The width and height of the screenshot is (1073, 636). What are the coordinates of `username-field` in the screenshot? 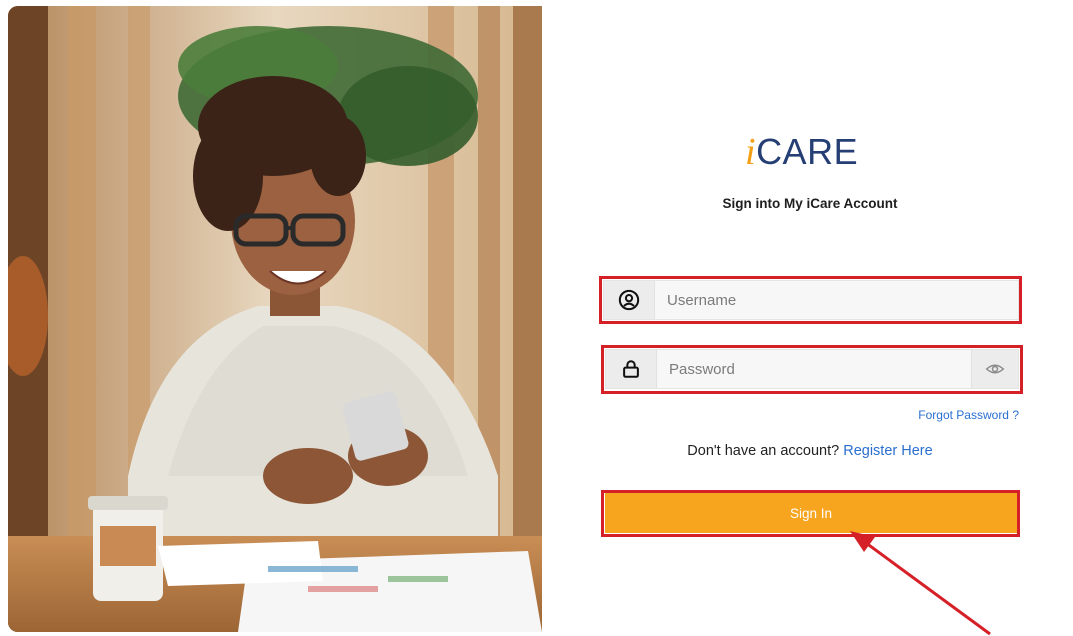 It's located at (811, 300).